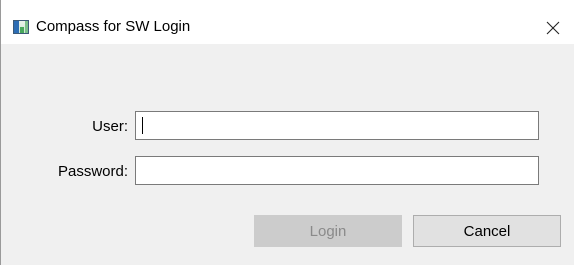 Image resolution: width=574 pixels, height=265 pixels. Describe the element at coordinates (487, 231) in the screenshot. I see `cancel-button: Cancel` at that location.